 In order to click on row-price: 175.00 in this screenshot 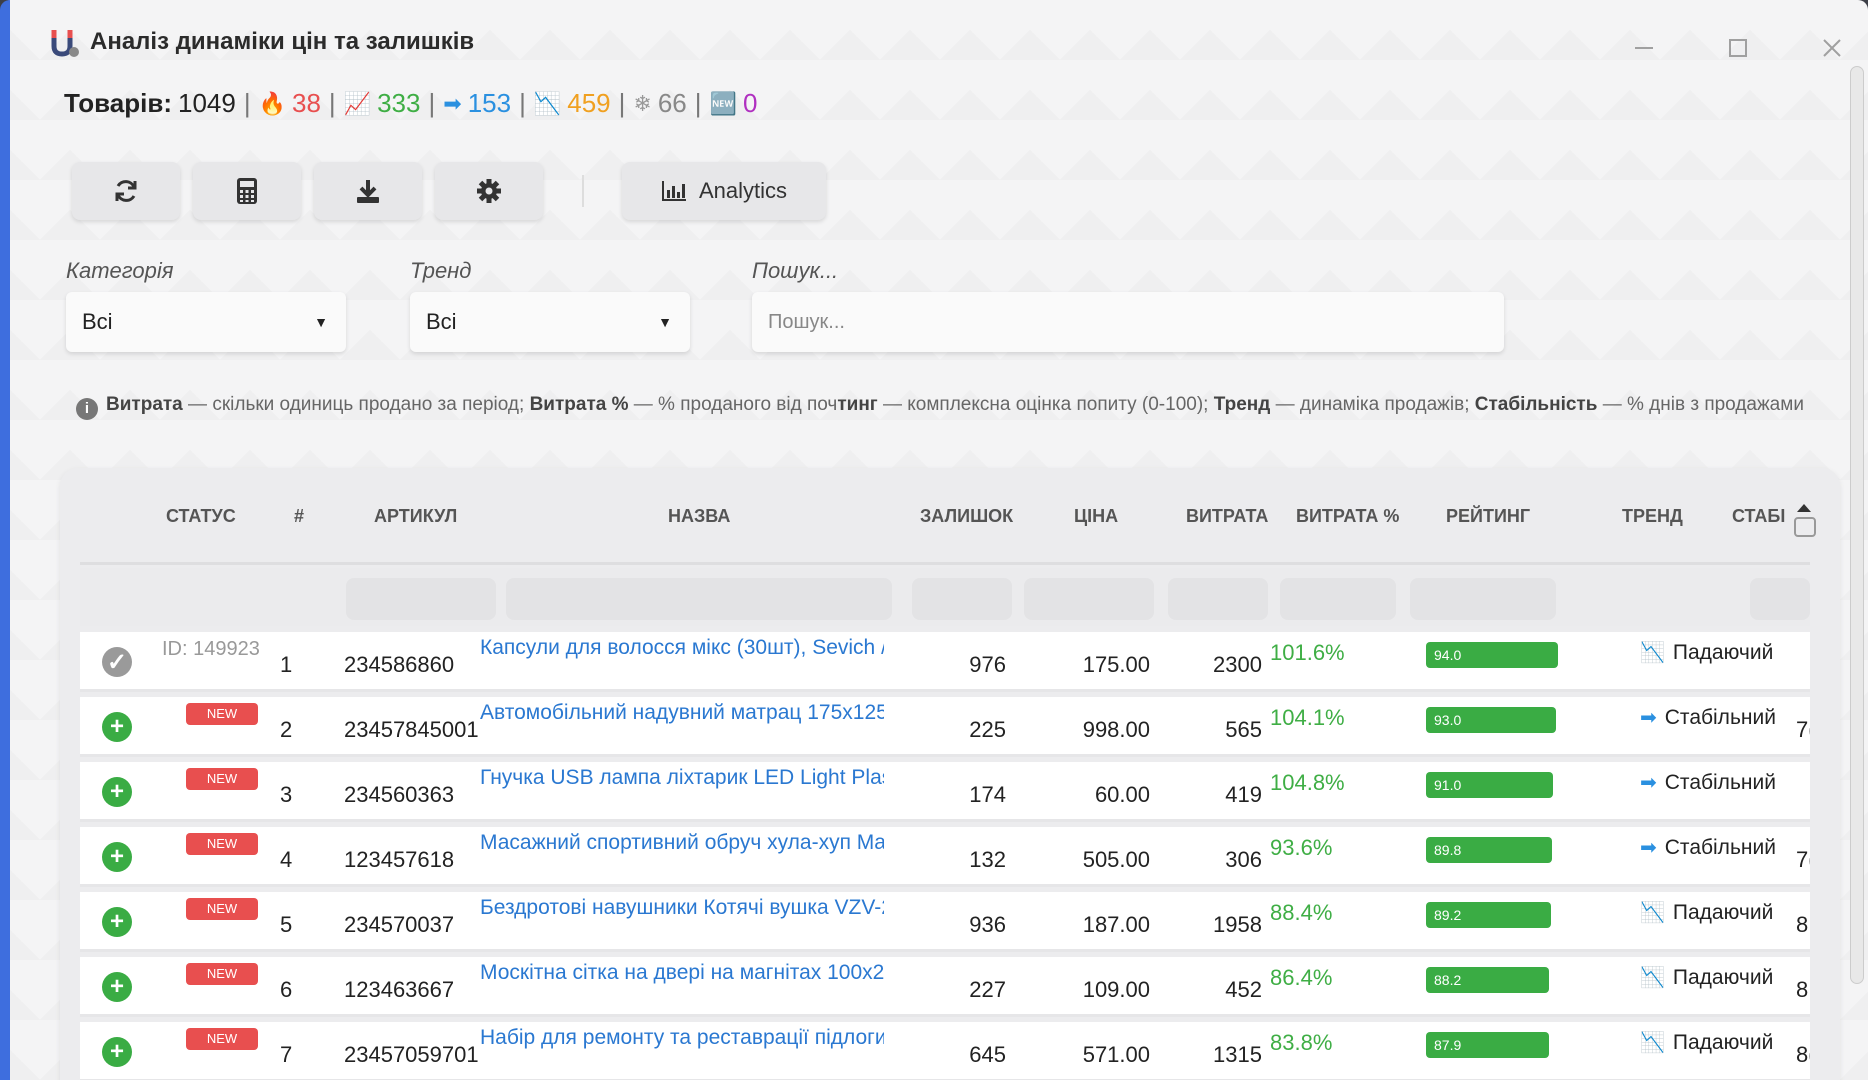, I will do `click(1116, 664)`.